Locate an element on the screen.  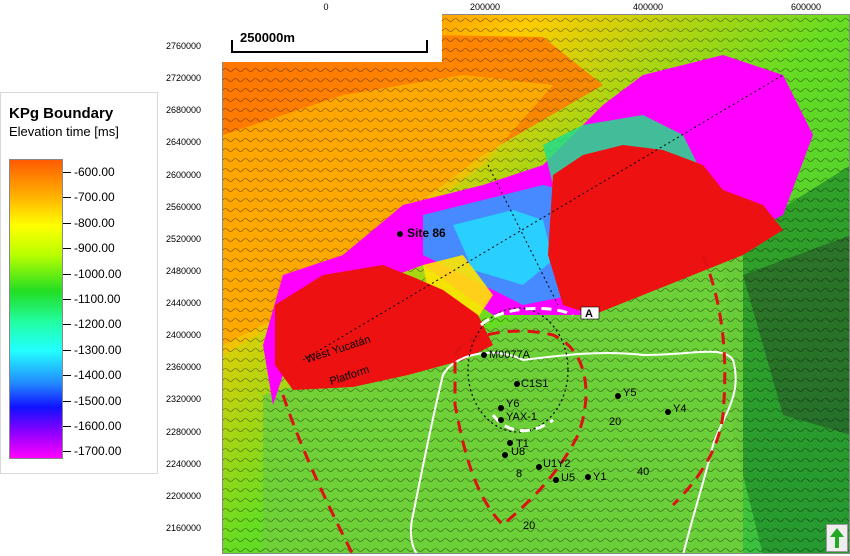
y-tick-label: 2480000 is located at coordinates (184, 270).